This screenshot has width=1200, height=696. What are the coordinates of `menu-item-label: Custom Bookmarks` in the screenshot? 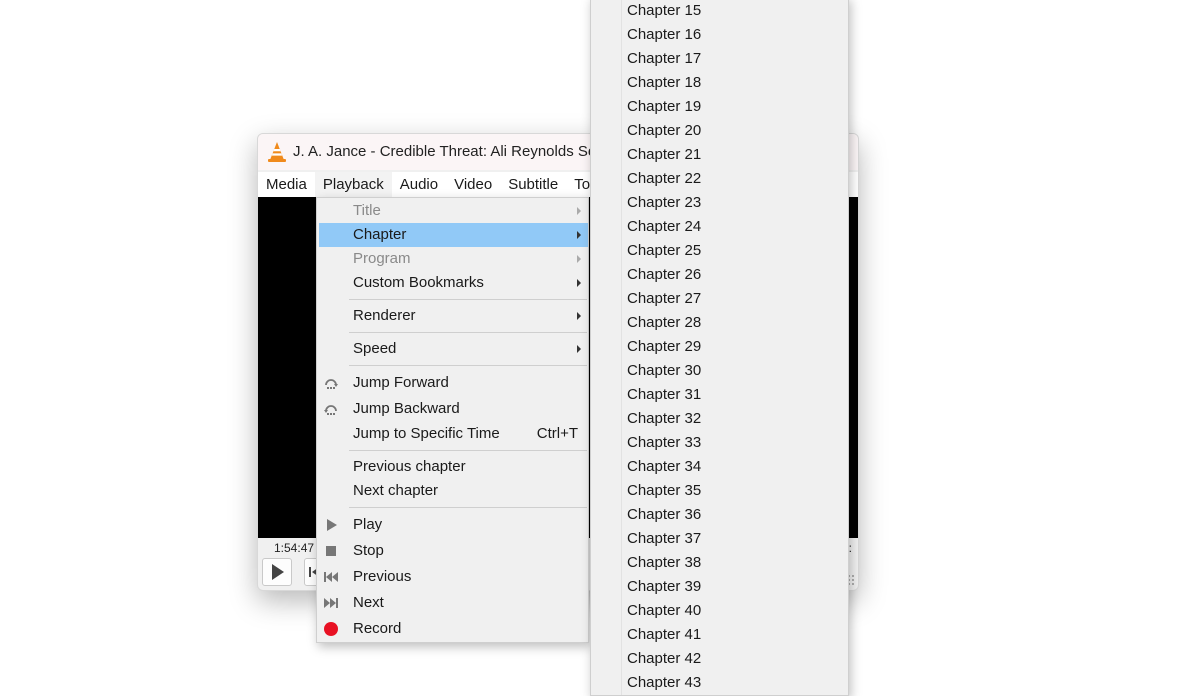 It's located at (418, 282).